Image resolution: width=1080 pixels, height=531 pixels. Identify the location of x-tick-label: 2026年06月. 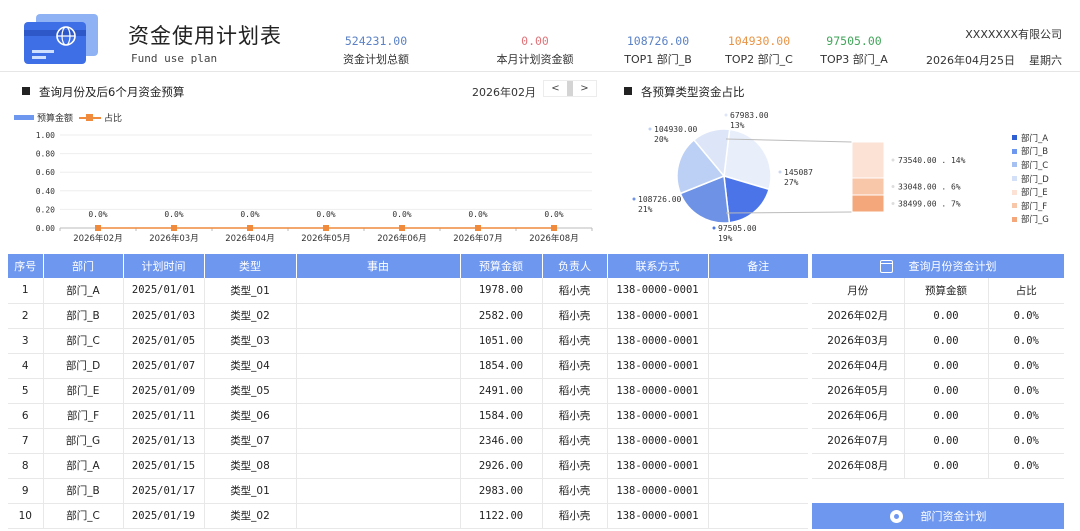
(401, 238).